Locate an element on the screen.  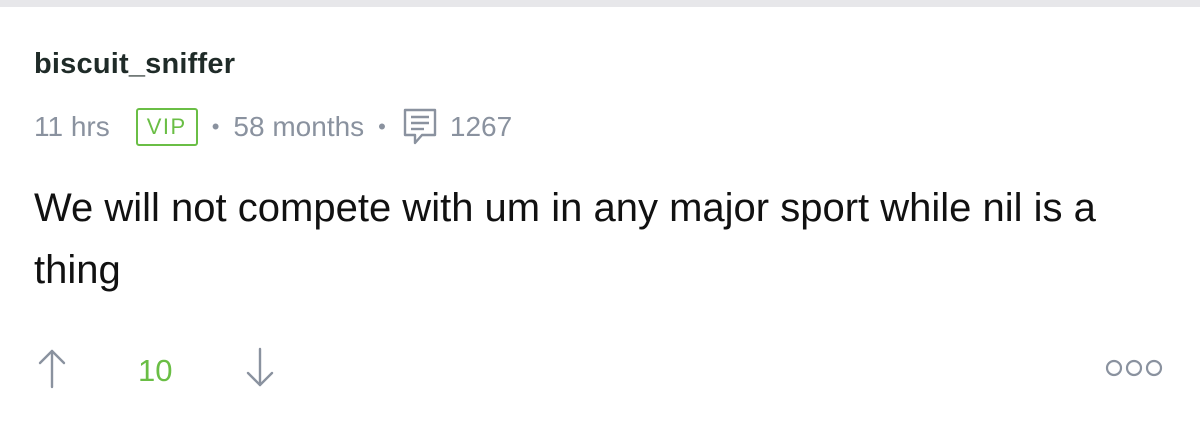
post-count: 1267 is located at coordinates (481, 126).